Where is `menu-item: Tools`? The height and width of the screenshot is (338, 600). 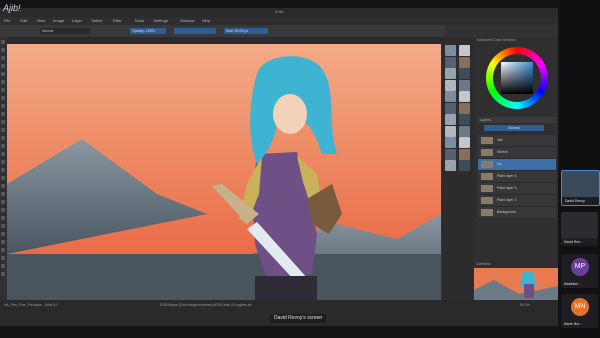
menu-item: Tools is located at coordinates (138, 20).